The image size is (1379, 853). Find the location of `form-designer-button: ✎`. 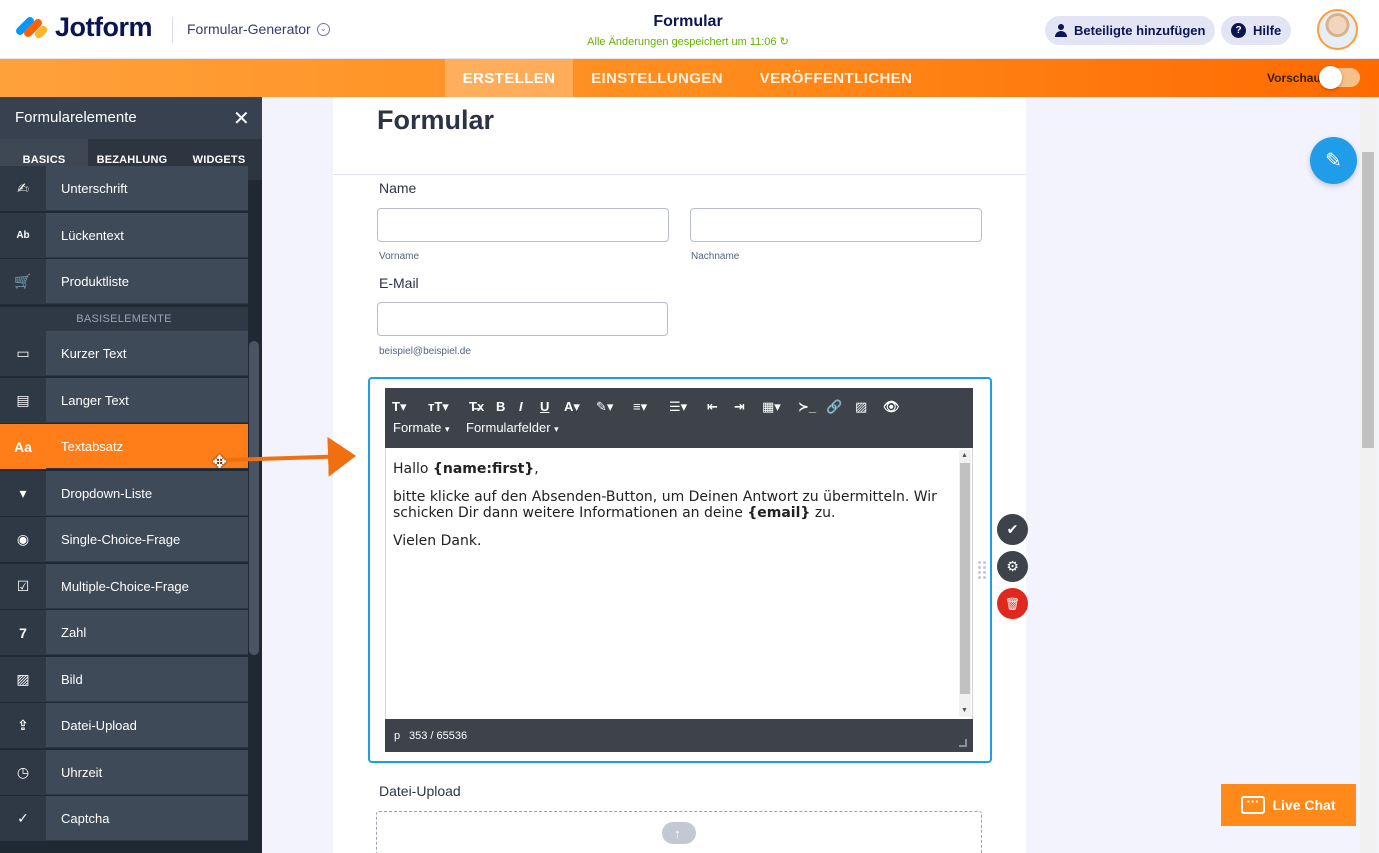

form-designer-button: ✎ is located at coordinates (1333, 160).